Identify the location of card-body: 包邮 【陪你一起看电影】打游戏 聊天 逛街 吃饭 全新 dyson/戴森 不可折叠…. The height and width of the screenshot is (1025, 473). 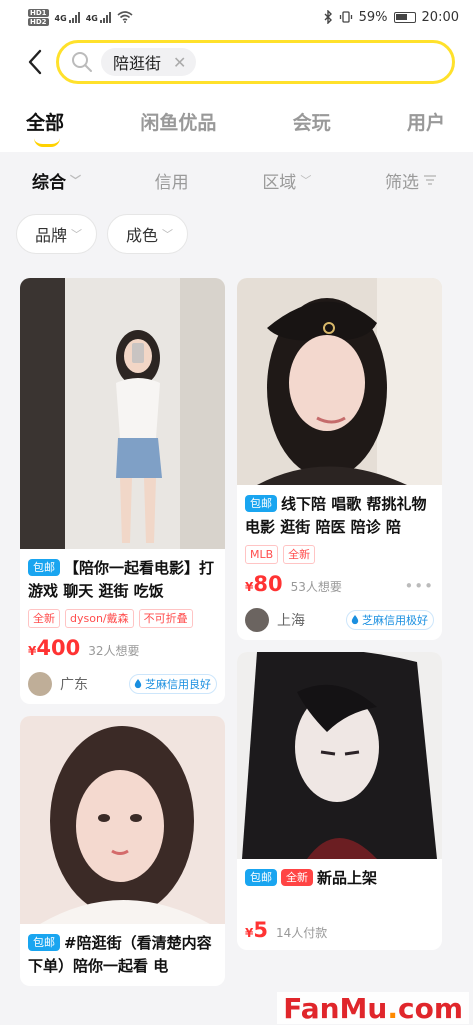
(122, 626).